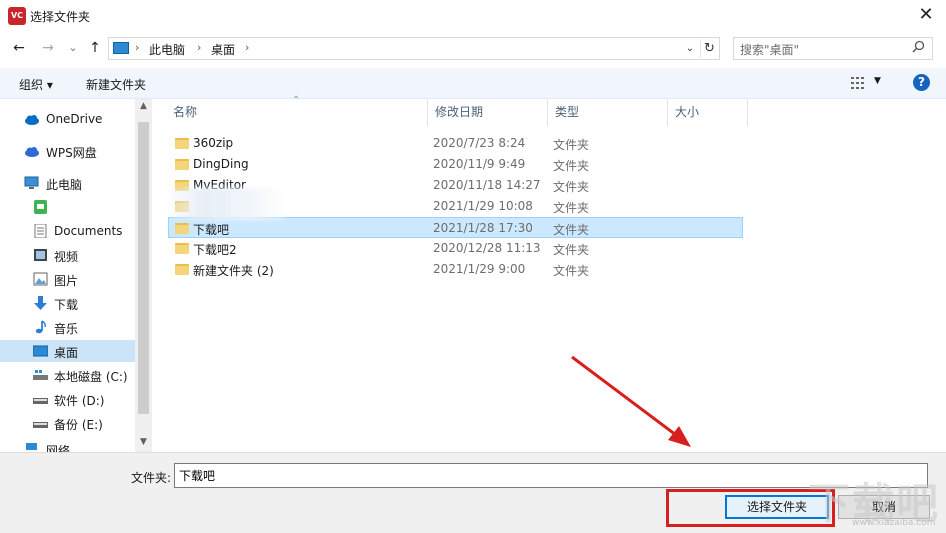  I want to click on sidebar-item-drive-c: 本地磁盘 (C:), so click(67, 375).